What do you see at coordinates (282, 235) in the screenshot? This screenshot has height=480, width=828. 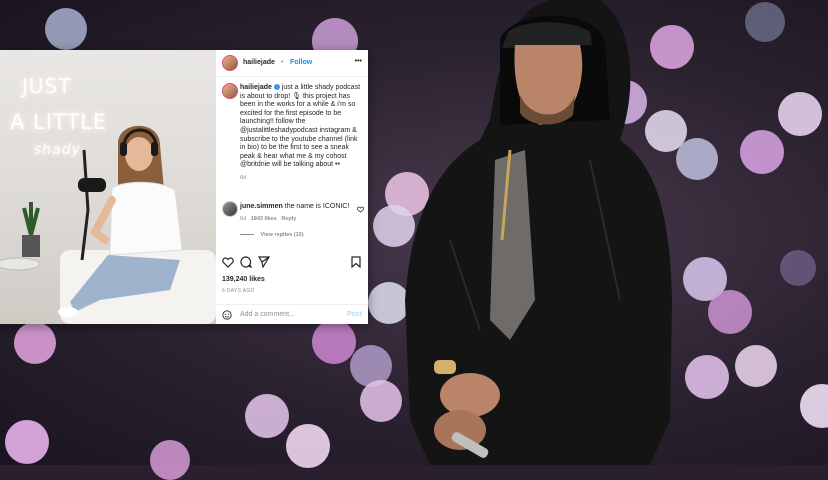 I see `view-replies-link: View replies (10)` at bounding box center [282, 235].